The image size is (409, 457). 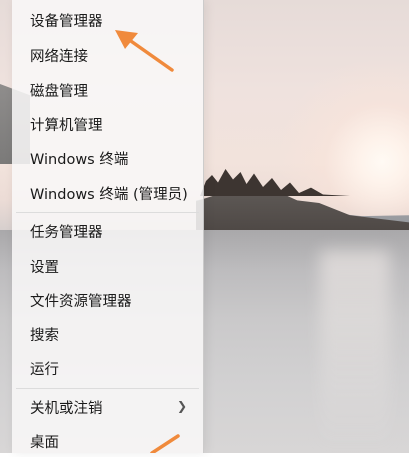 I want to click on menu-item-label: 磁盘管理, so click(x=59, y=91).